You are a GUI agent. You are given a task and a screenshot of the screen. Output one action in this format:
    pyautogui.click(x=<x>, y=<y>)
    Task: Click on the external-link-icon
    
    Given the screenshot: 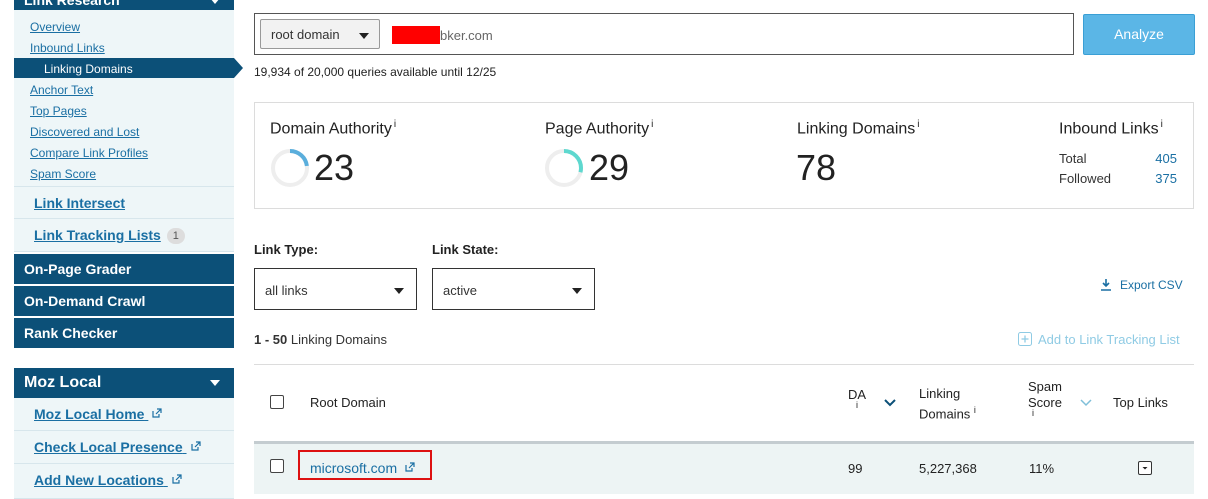 What is the action you would take?
    pyautogui.click(x=157, y=413)
    